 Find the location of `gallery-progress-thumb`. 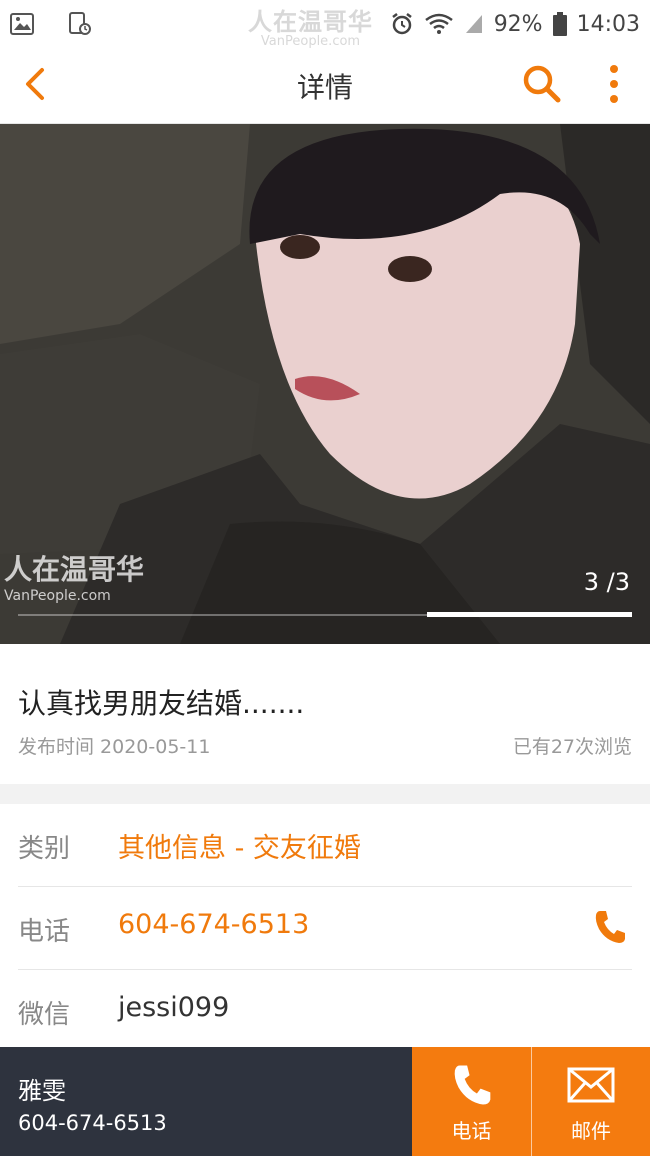

gallery-progress-thumb is located at coordinates (529, 614).